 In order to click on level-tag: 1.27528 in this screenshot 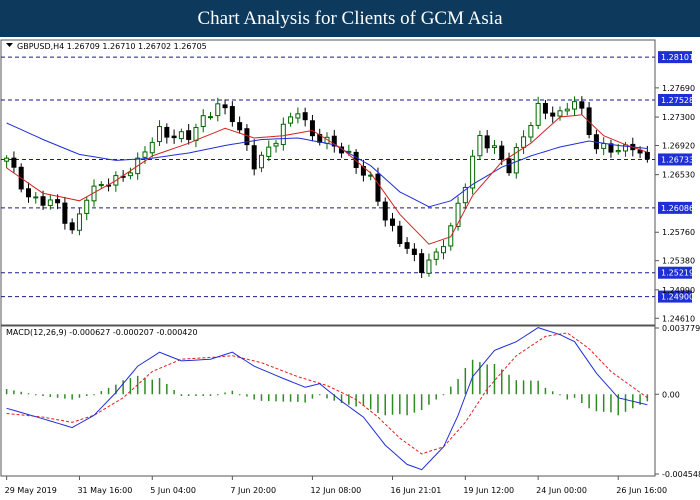, I will do `click(676, 99)`.